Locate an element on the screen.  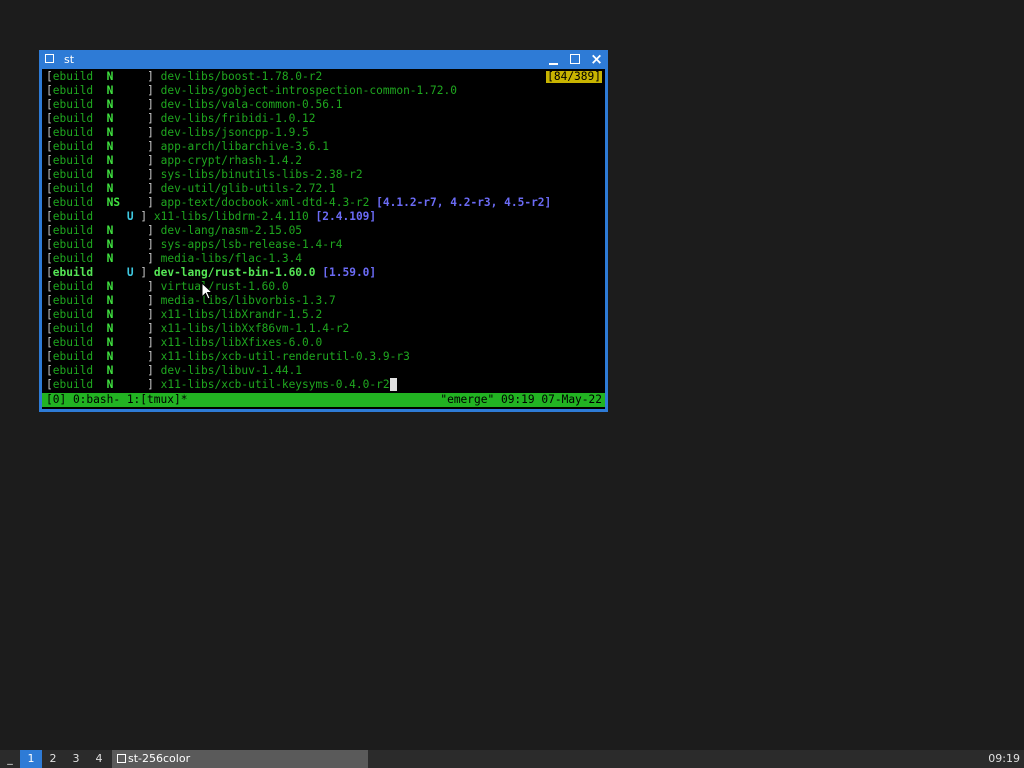
emerge-line: [ebuild N ] dev-libs/jsoncpp-1.9.5 is located at coordinates (298, 133).